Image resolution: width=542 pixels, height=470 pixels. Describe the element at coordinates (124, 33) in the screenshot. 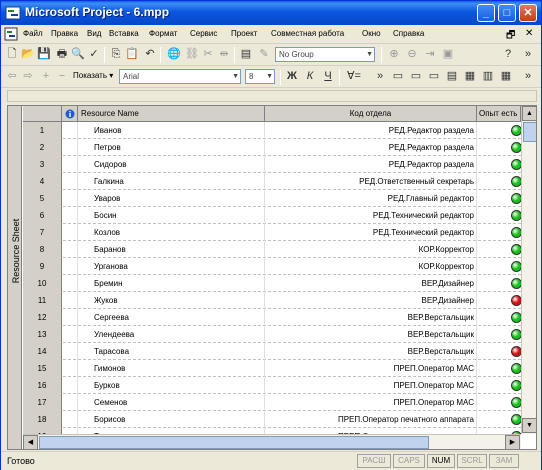

I see `menu-insert: Вставка` at that location.